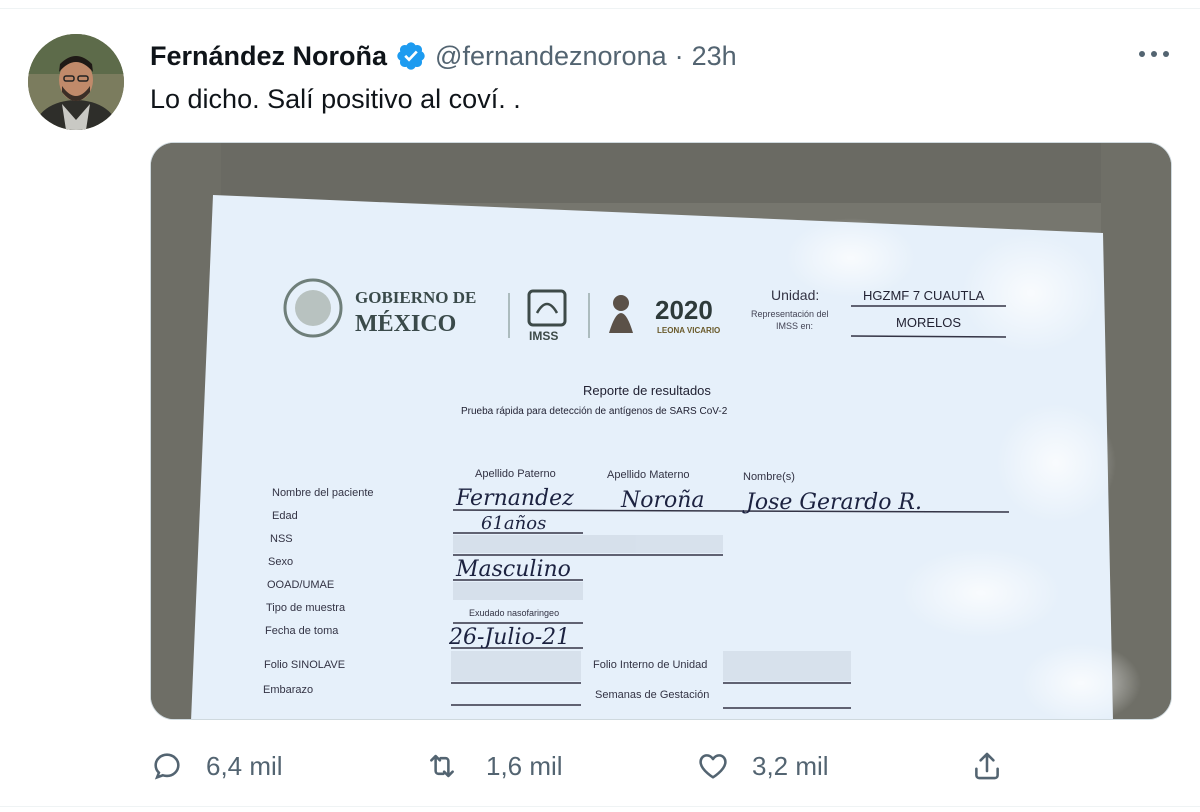 The image size is (1200, 812). Describe the element at coordinates (652, 695) in the screenshot. I see `label-semanas: Semanas de Gestación` at that location.